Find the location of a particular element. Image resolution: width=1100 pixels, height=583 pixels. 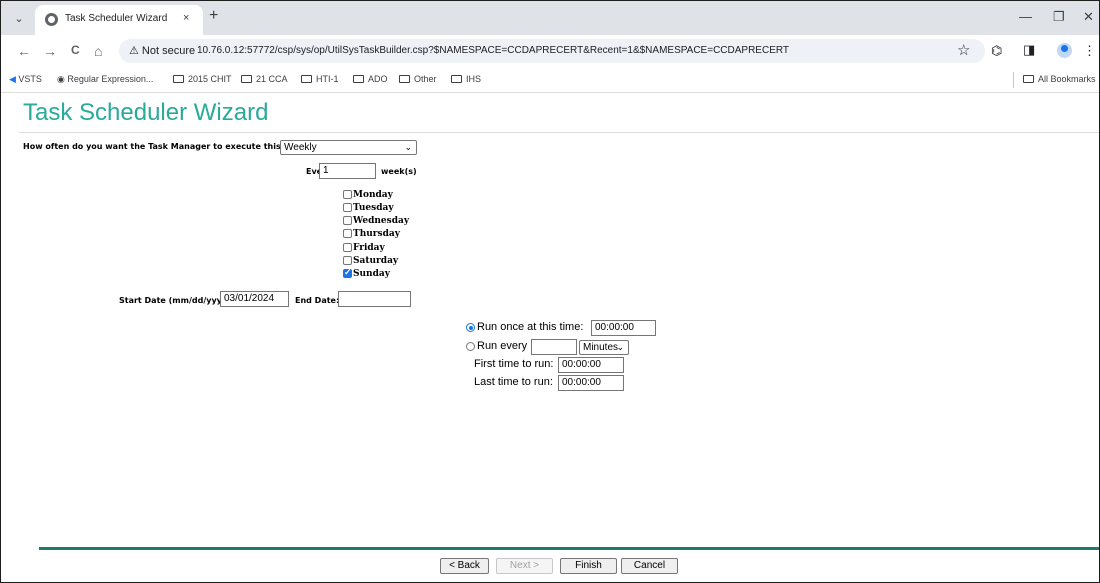

frequency-select: Weekly ⌄ is located at coordinates (348, 147).